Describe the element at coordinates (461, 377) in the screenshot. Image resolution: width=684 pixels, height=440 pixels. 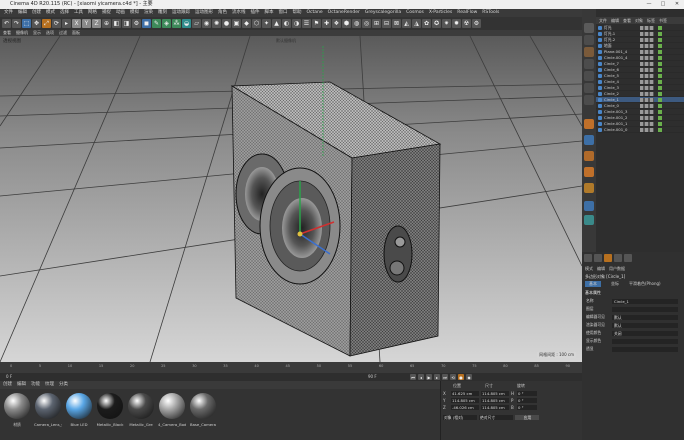
I see `record-icon: ●` at that location.